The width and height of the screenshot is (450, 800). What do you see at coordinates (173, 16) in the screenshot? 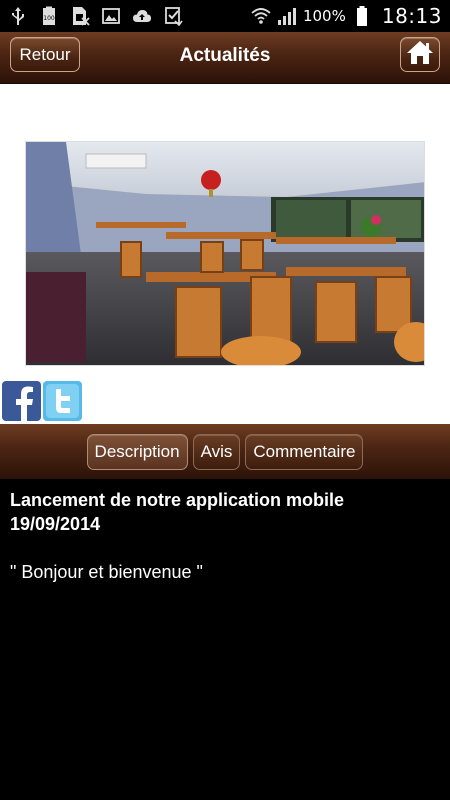
I see `check-download-icon` at bounding box center [173, 16].